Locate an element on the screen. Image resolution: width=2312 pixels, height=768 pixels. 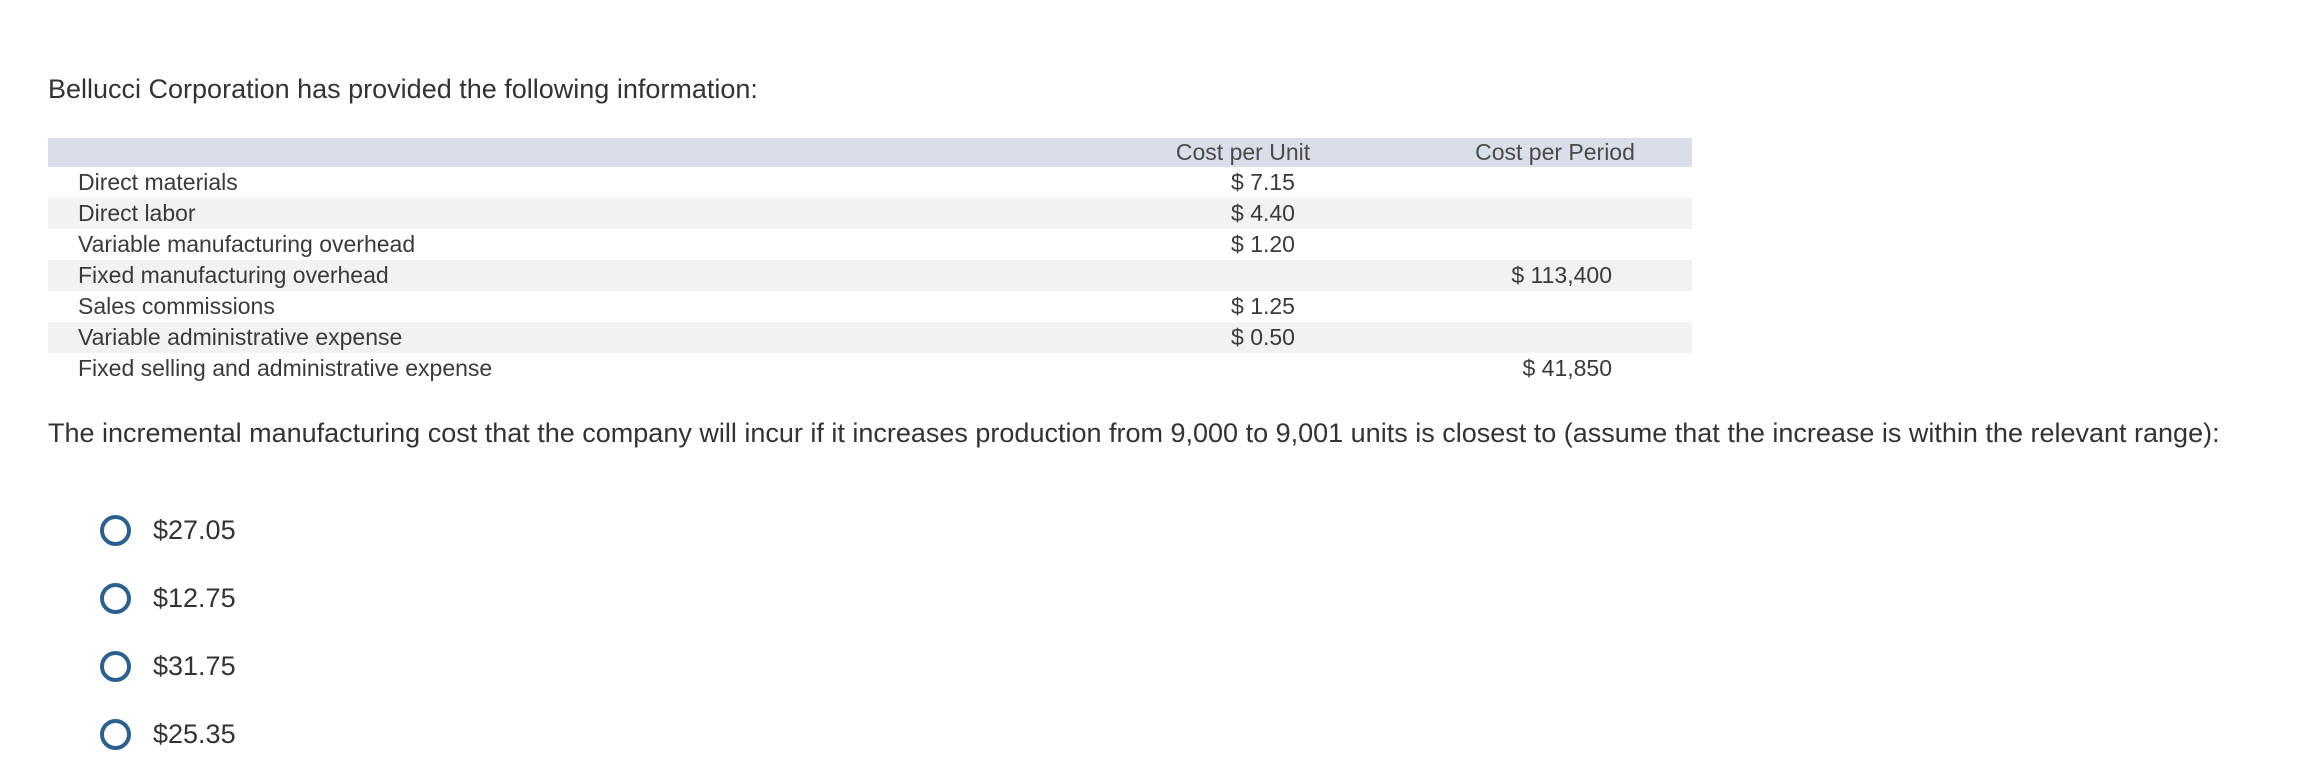
answer-option-label: $27.05 is located at coordinates (194, 530).